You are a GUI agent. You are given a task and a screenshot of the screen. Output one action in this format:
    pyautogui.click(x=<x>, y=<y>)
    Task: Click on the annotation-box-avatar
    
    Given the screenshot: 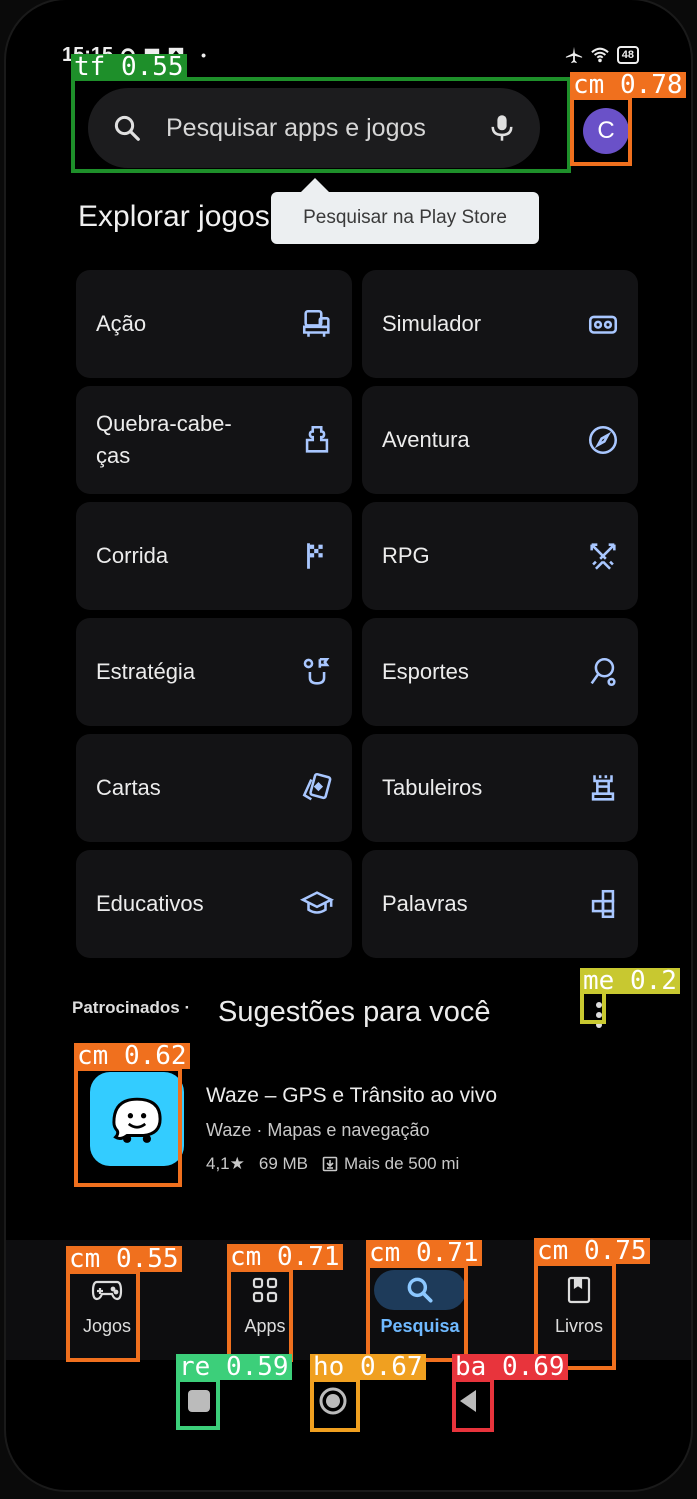 What is the action you would take?
    pyautogui.click(x=601, y=131)
    